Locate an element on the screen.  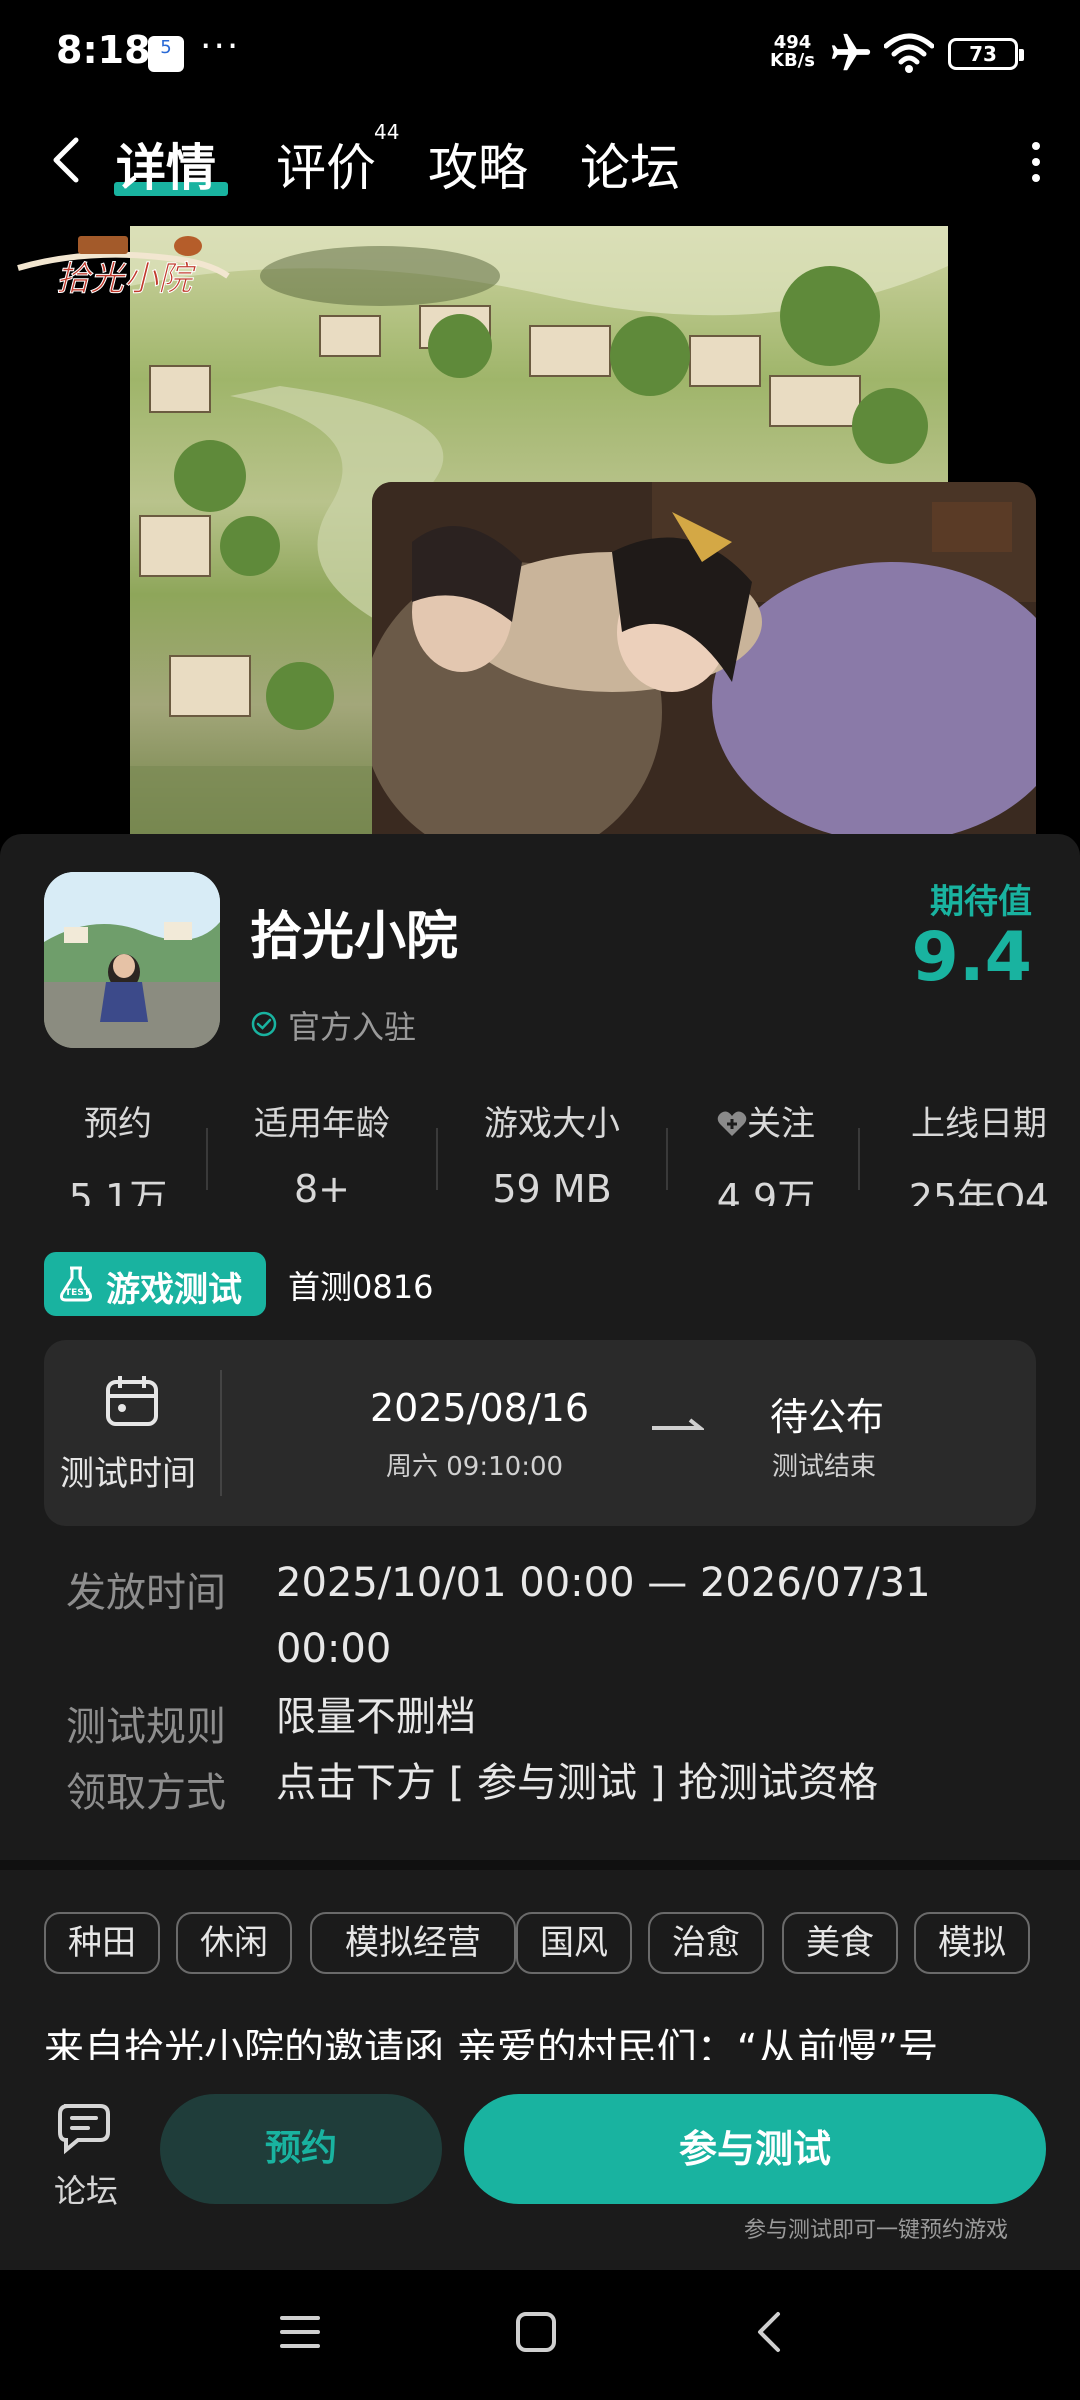
claim-method-value: 点击下方 [ 参与测试 ] 抢测试资格 is located at coordinates (577, 1783).